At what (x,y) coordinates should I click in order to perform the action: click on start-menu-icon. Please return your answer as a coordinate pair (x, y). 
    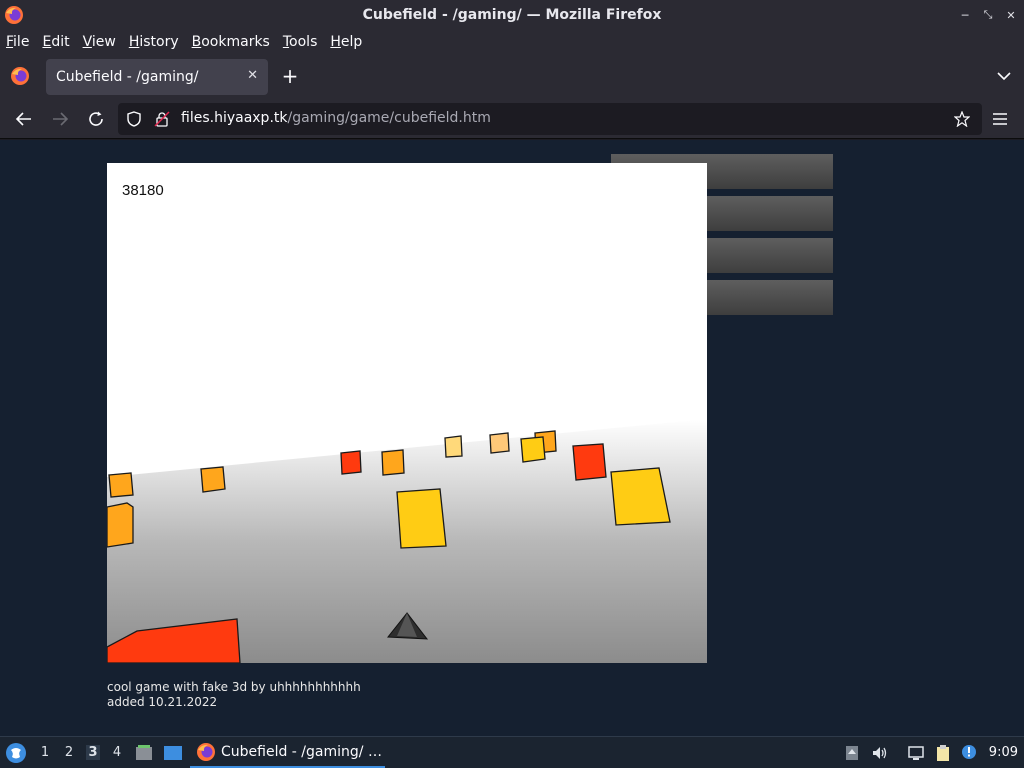
    Looking at the image, I should click on (16, 753).